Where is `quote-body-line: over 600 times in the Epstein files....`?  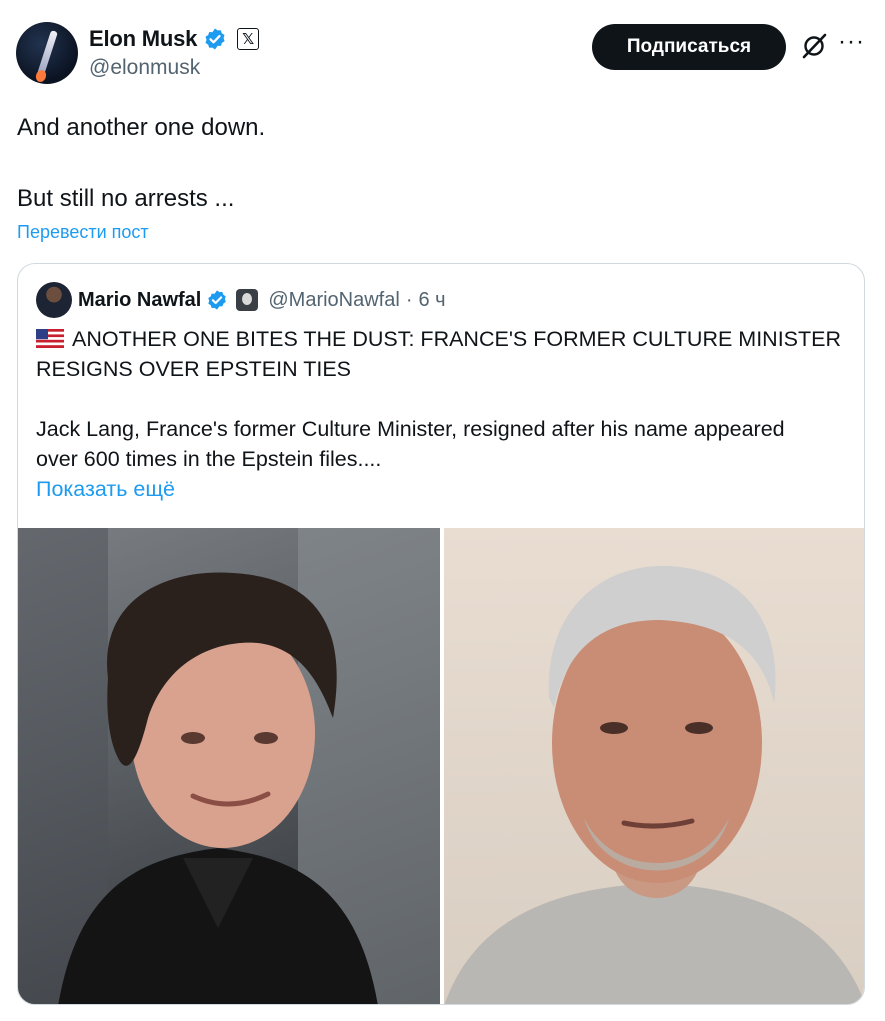
quote-body-line: over 600 times in the Epstein files.... is located at coordinates (209, 459).